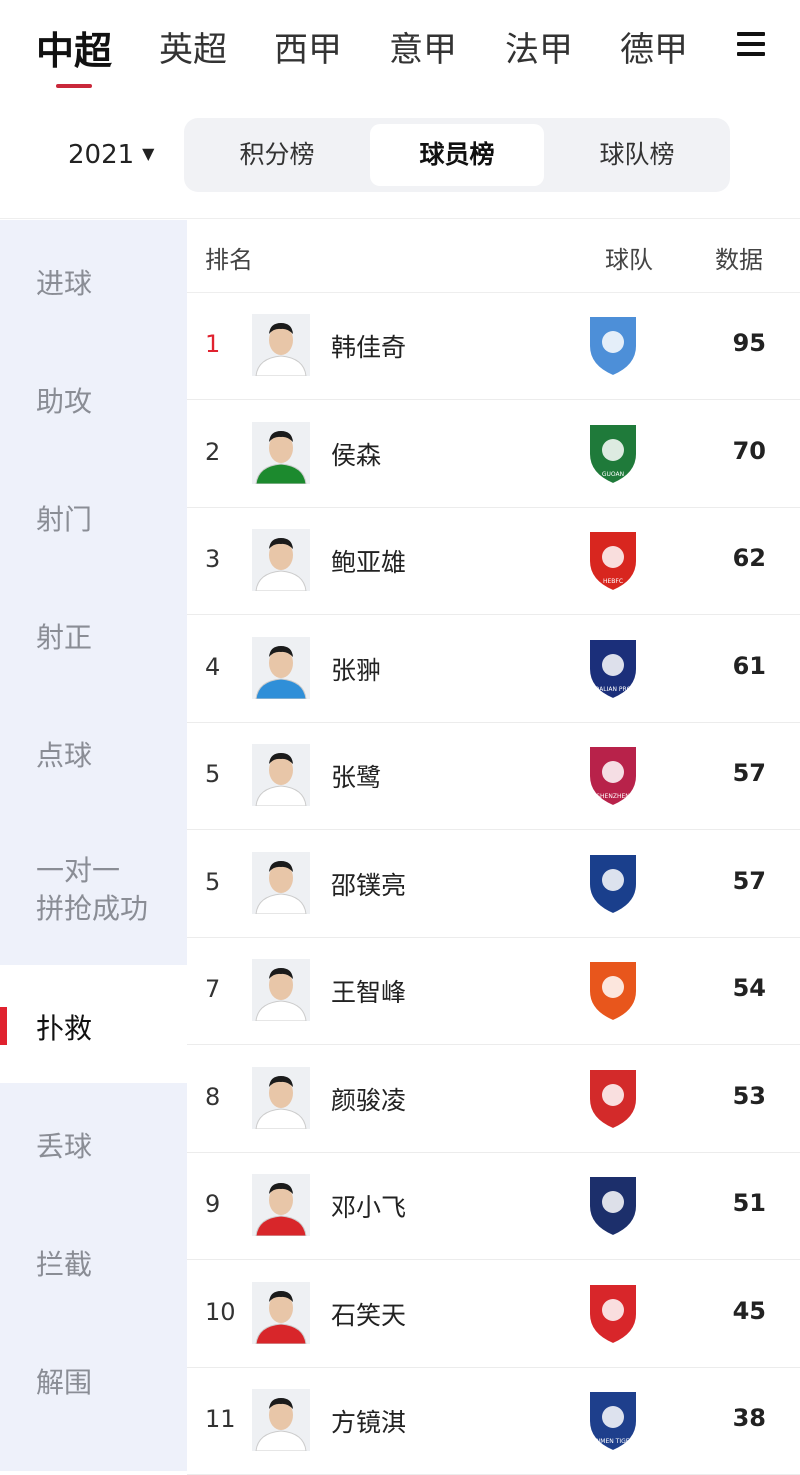 Image resolution: width=800 pixels, height=1475 pixels. Describe the element at coordinates (613, 453) in the screenshot. I see `team-badge-icon: GUOAN` at that location.